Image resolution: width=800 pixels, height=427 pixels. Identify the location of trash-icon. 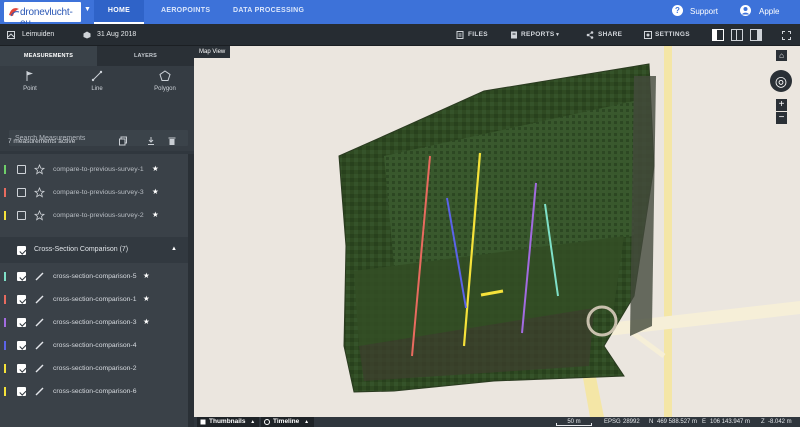
(172, 141).